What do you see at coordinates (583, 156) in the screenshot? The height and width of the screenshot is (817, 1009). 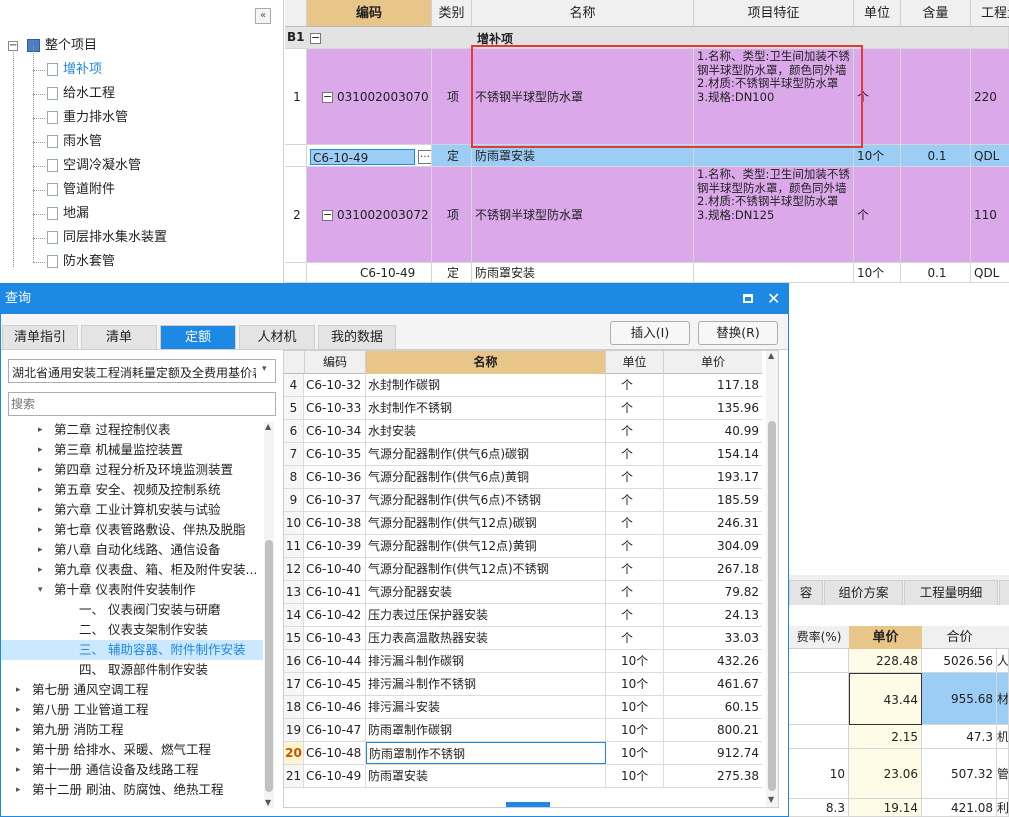 I see `row-name: 防雨罩安装` at bounding box center [583, 156].